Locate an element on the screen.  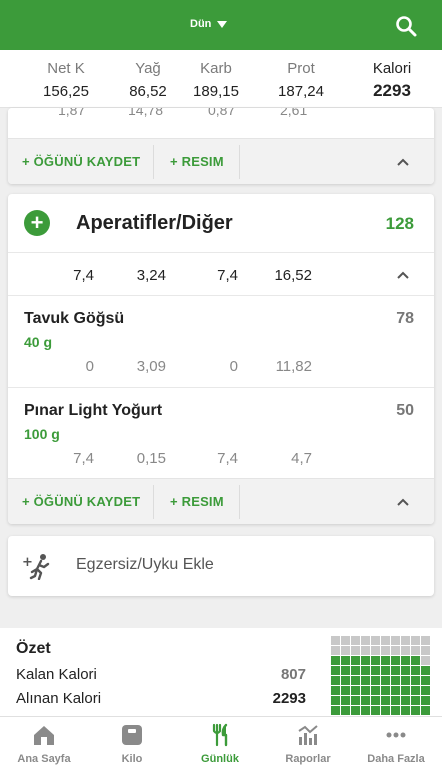
tab-home: Ana Sayfa is located at coordinates (44, 742).